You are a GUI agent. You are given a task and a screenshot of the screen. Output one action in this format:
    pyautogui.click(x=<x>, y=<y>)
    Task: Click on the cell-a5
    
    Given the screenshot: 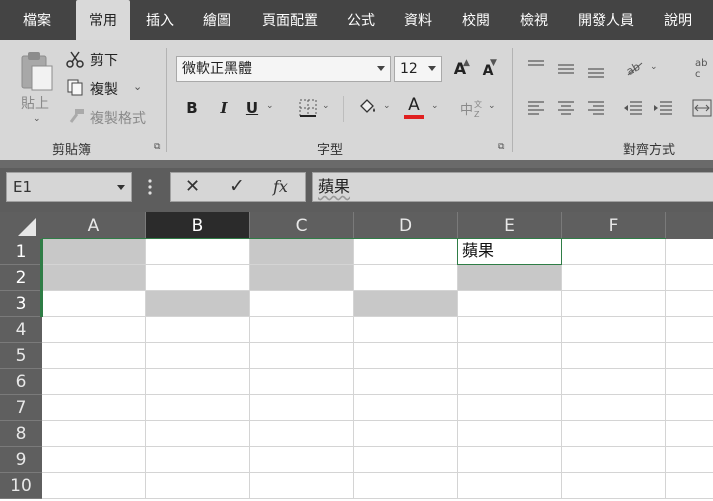 What is the action you would take?
    pyautogui.click(x=94, y=356)
    